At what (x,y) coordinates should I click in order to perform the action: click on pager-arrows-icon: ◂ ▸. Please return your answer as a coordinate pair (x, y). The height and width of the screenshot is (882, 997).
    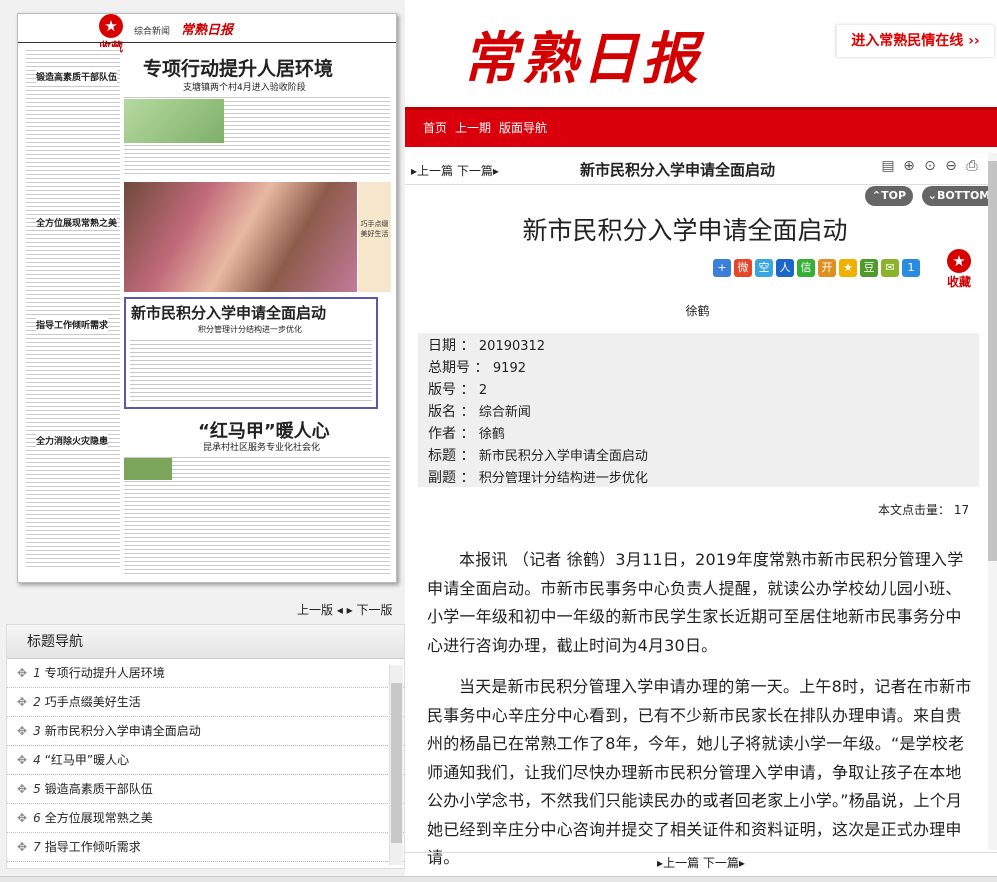
    Looking at the image, I should click on (344, 610).